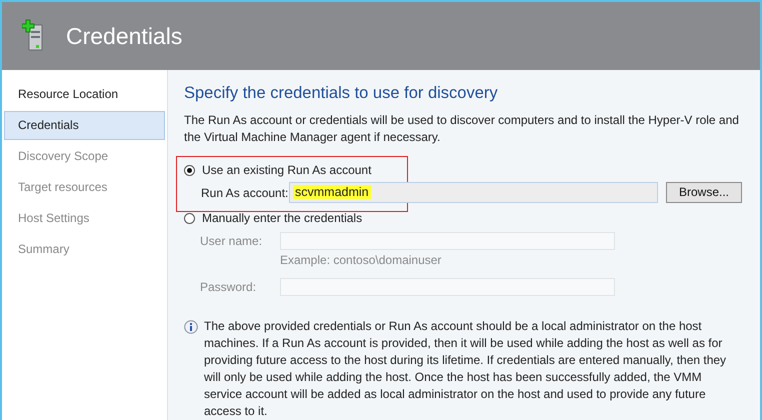 The width and height of the screenshot is (762, 420). I want to click on radio-label: Use an existing Run As account, so click(287, 170).